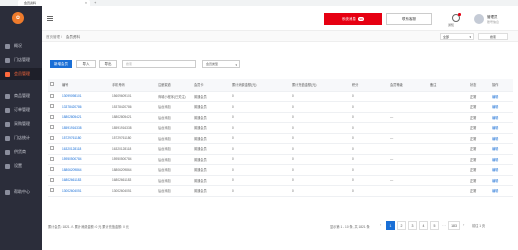 This screenshot has width=518, height=250. Describe the element at coordinates (280, 64) in the screenshot. I see `toolbar: 新增会员 导入 导出 搜索 会员类型 ▾` at that location.